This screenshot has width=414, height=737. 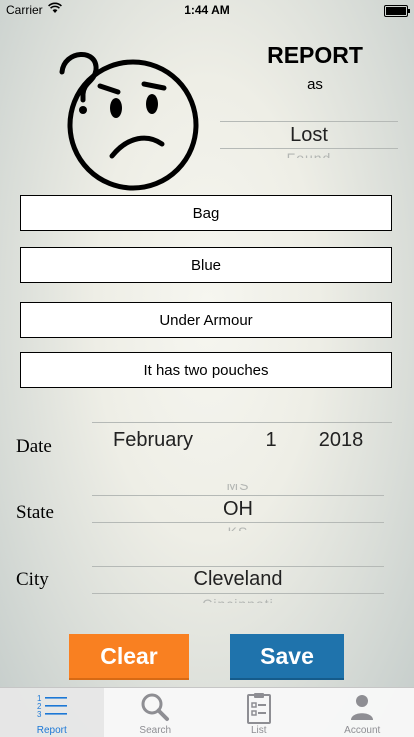 I want to click on tab-report-label: Report, so click(x=52, y=730).